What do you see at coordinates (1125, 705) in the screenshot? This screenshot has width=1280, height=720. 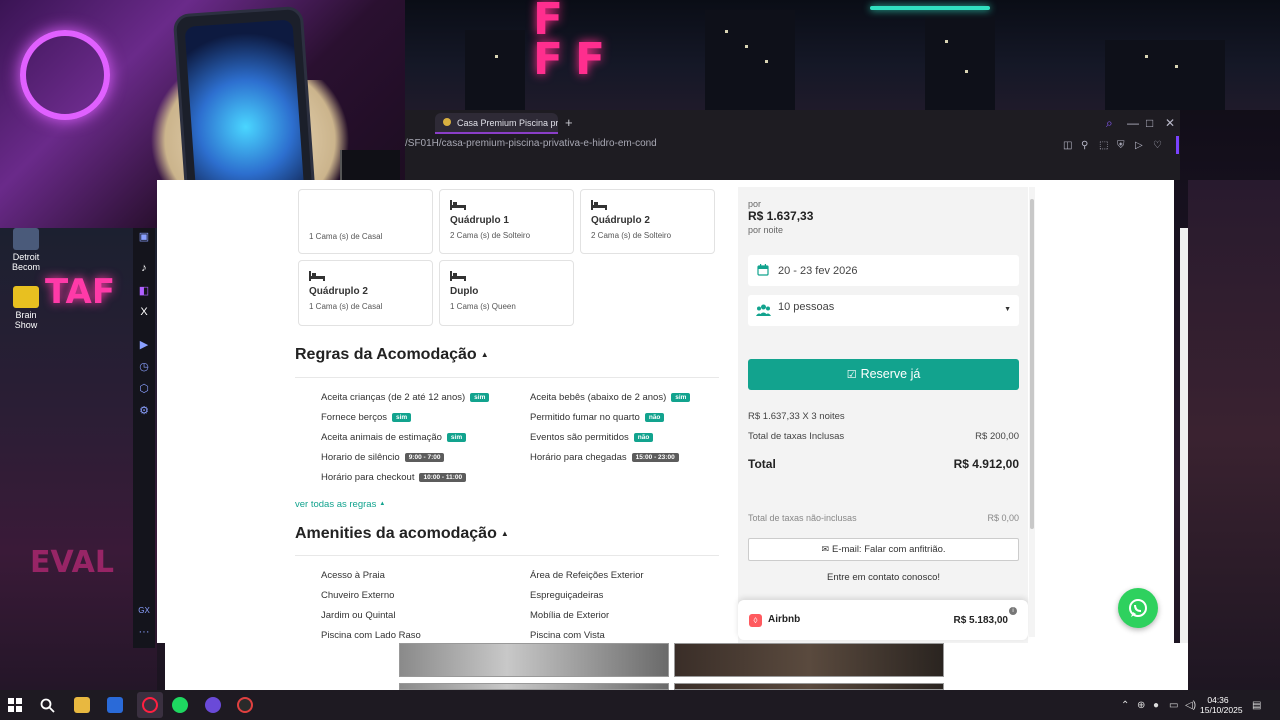 I see `chevron-up-icon: ⌃` at bounding box center [1125, 705].